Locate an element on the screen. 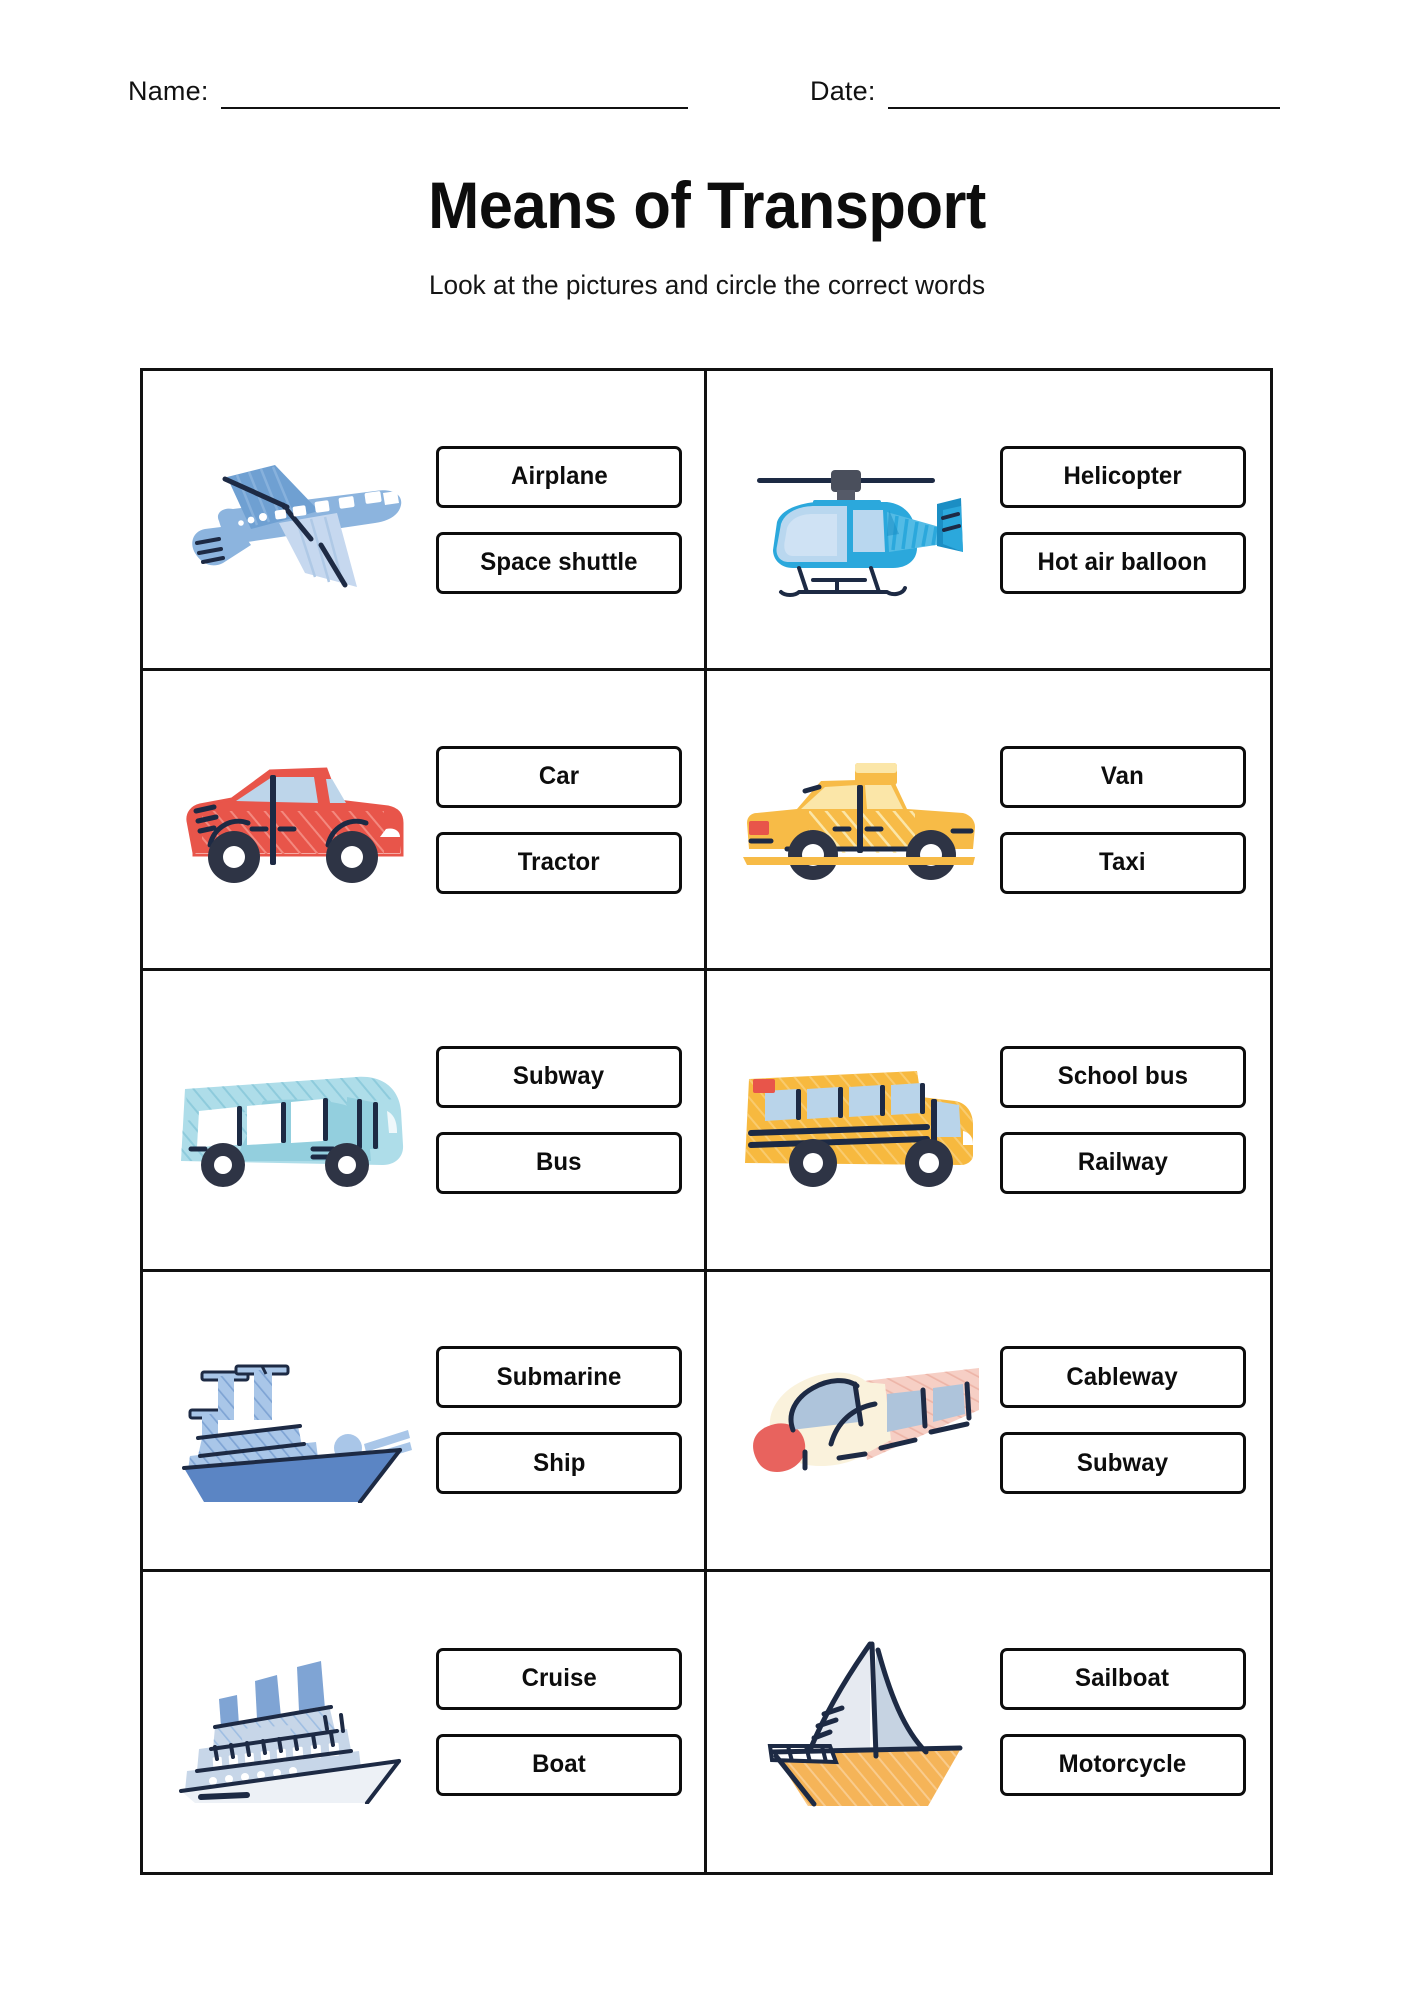  airplane-illustration is located at coordinates (293, 519).